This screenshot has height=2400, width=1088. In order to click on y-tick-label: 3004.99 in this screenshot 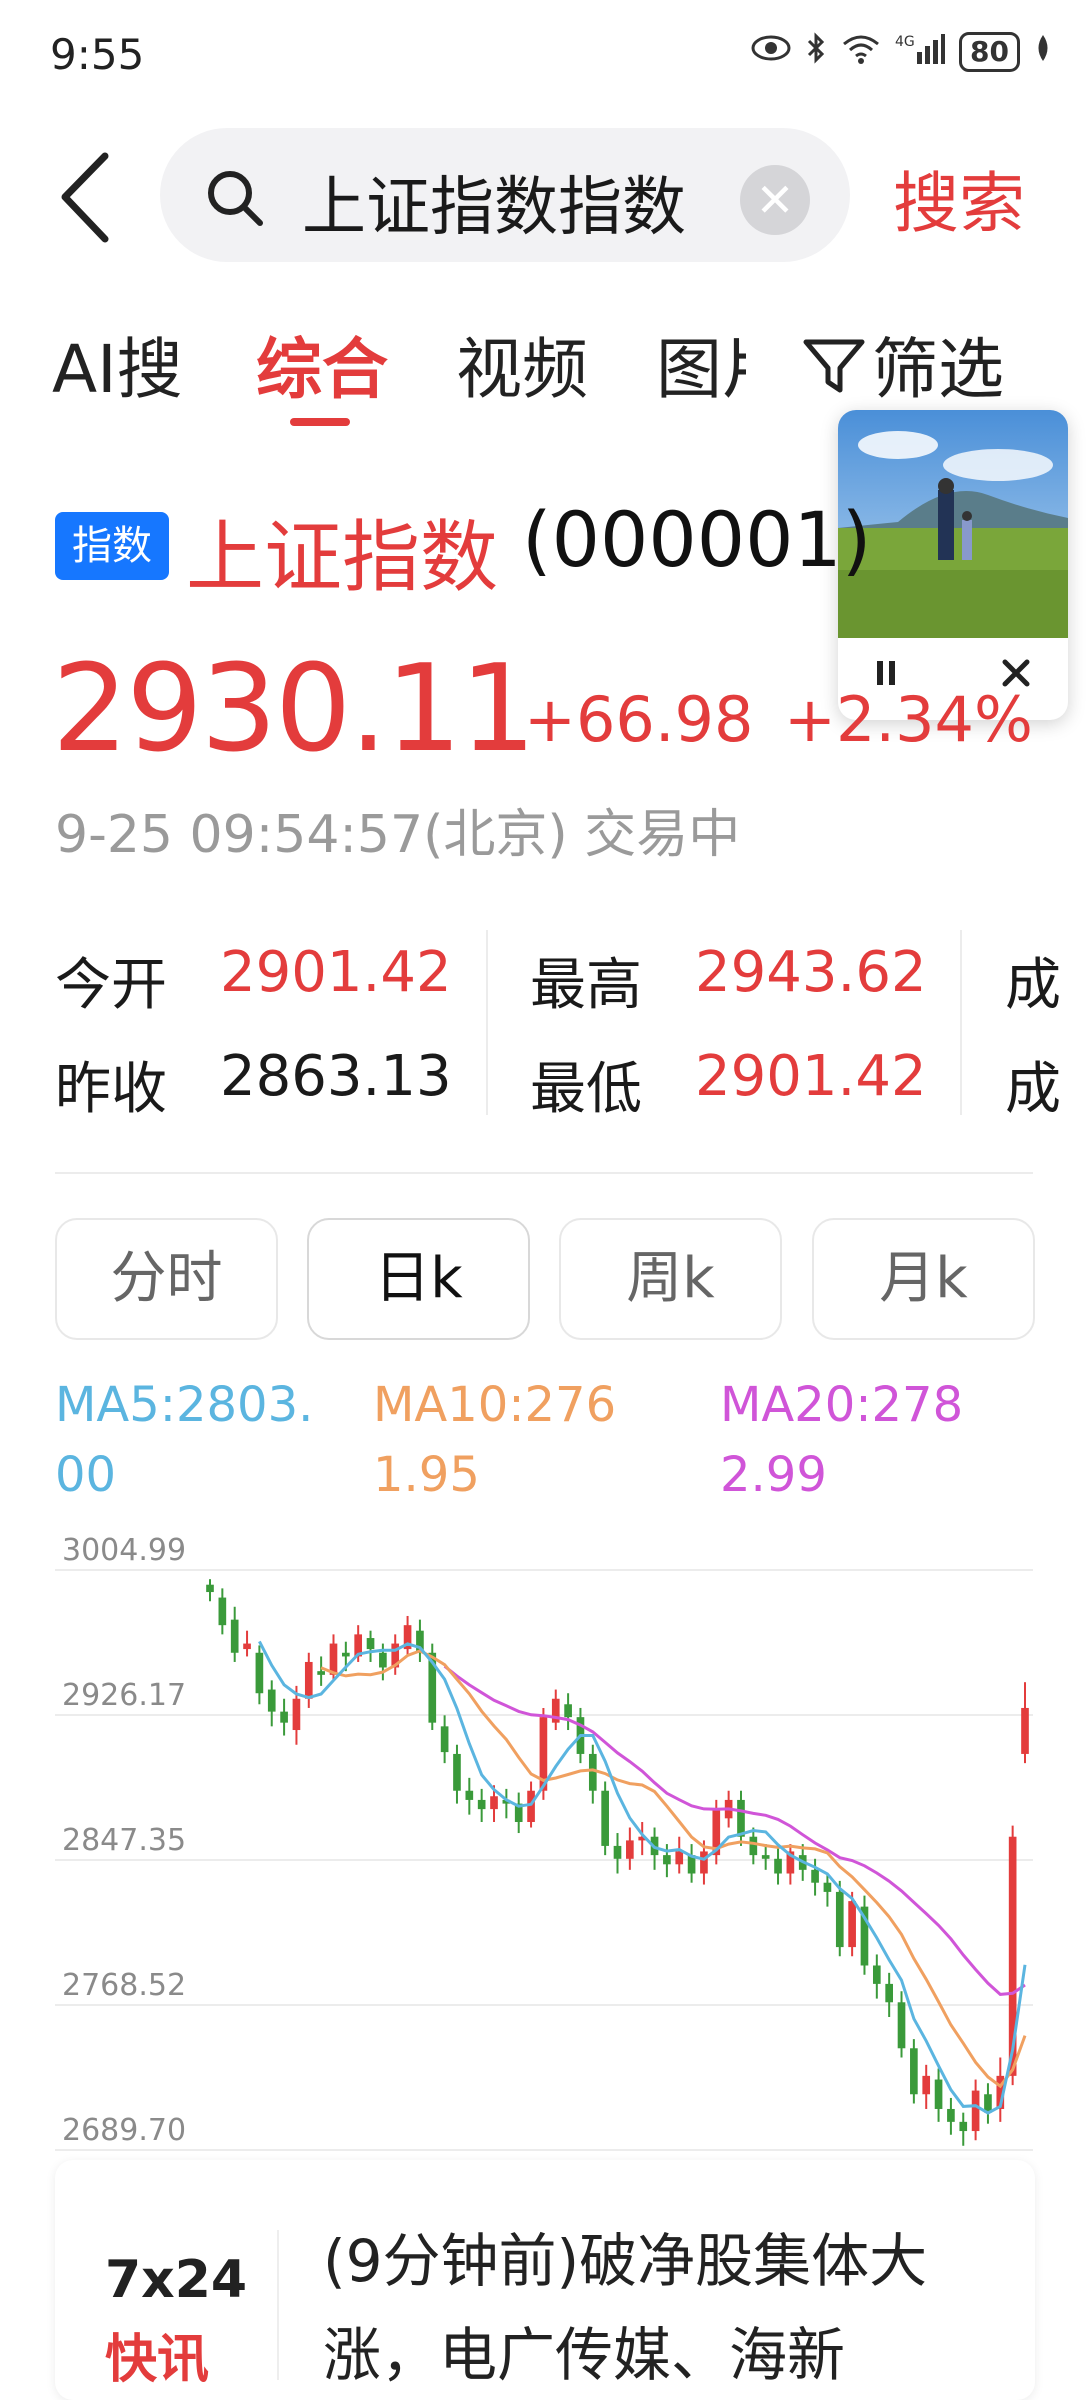, I will do `click(124, 1550)`.